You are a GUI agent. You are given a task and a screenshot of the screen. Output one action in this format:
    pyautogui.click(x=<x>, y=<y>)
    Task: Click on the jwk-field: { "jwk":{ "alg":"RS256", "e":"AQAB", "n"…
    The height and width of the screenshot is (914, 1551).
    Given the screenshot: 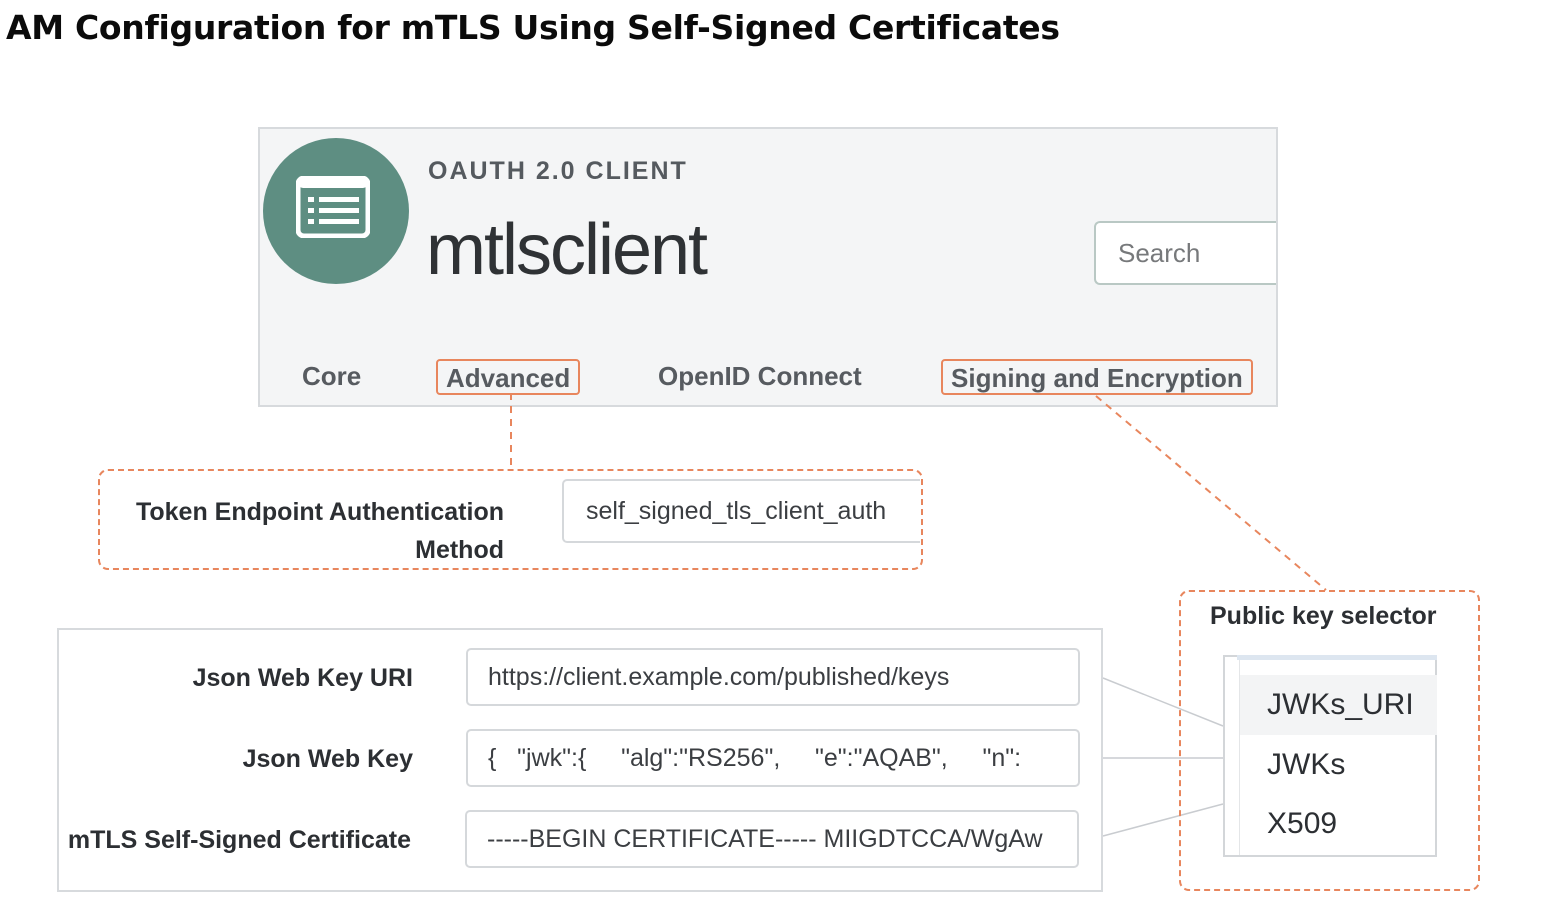 What is the action you would take?
    pyautogui.click(x=773, y=758)
    